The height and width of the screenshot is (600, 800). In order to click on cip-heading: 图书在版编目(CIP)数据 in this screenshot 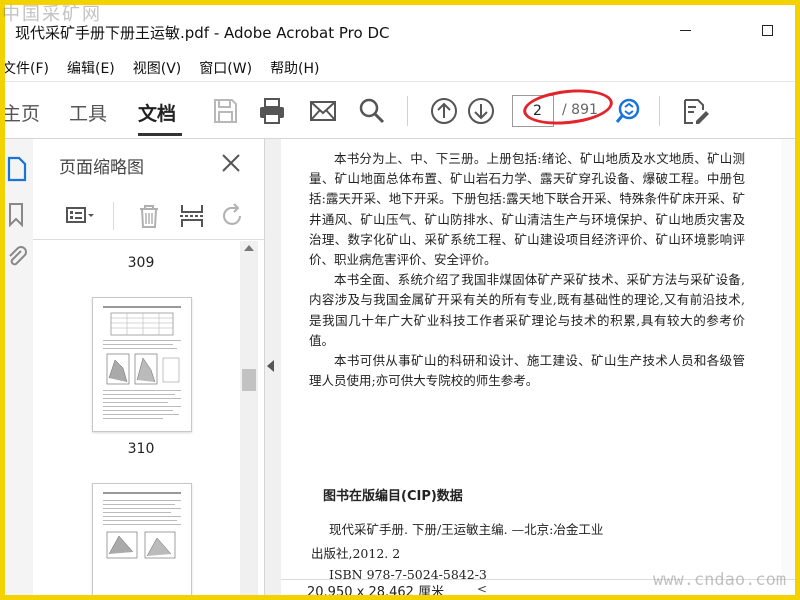, I will do `click(393, 496)`.